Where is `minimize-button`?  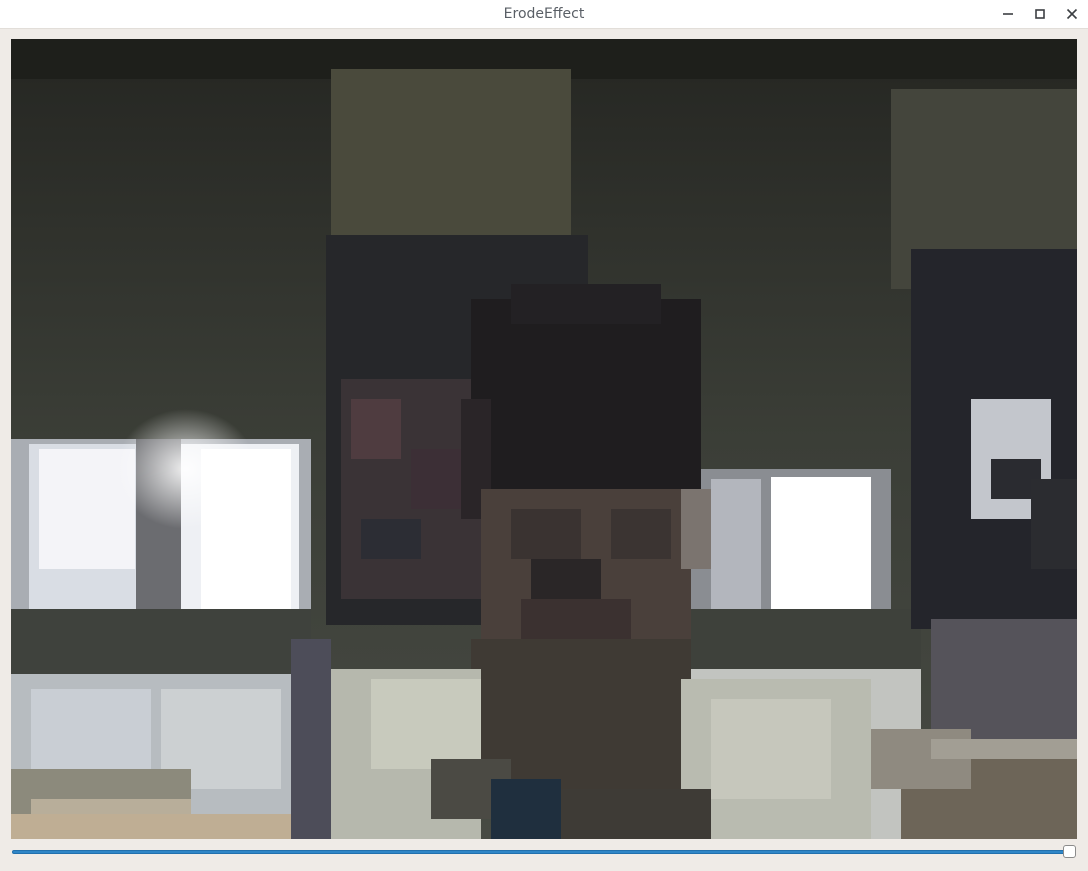
minimize-button is located at coordinates (1008, 14).